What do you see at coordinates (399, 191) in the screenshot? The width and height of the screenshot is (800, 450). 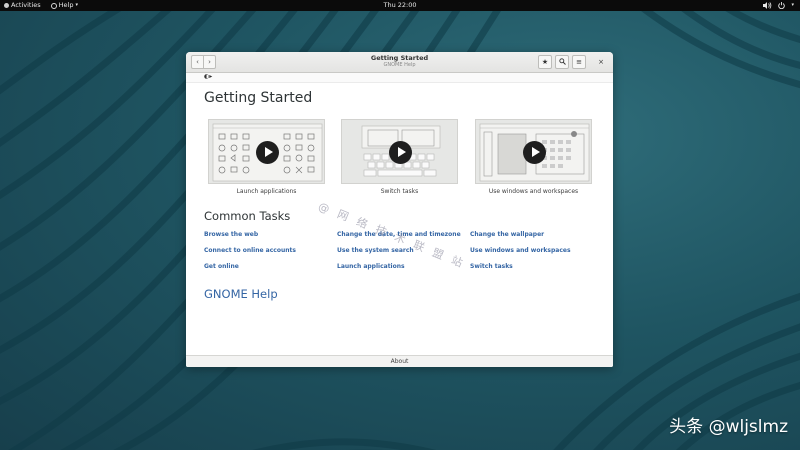 I see `video-caption: Switch tasks` at bounding box center [399, 191].